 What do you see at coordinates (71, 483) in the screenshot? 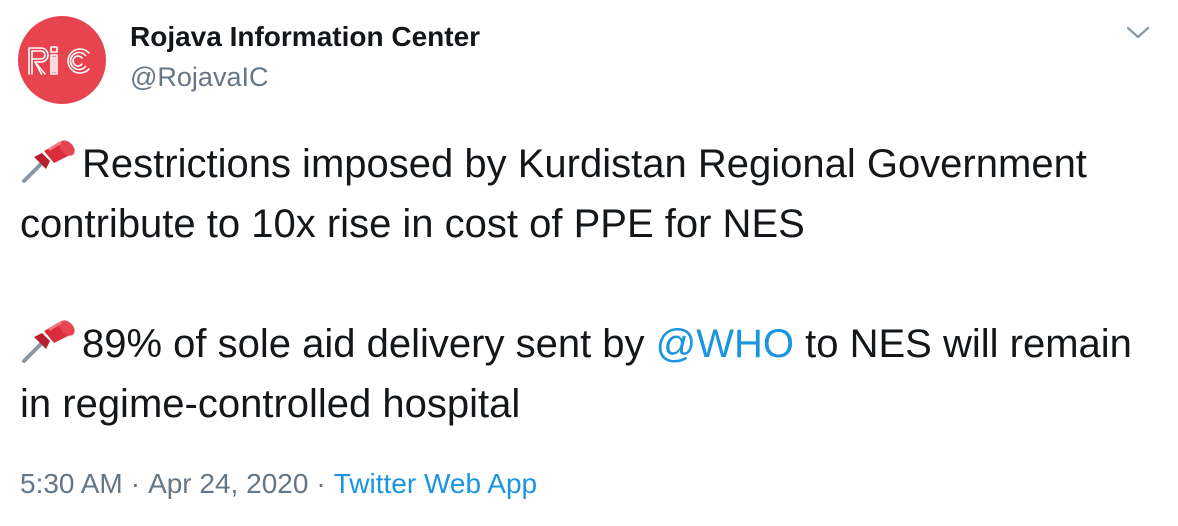
I see `tweet-time: 5:30 AM` at bounding box center [71, 483].